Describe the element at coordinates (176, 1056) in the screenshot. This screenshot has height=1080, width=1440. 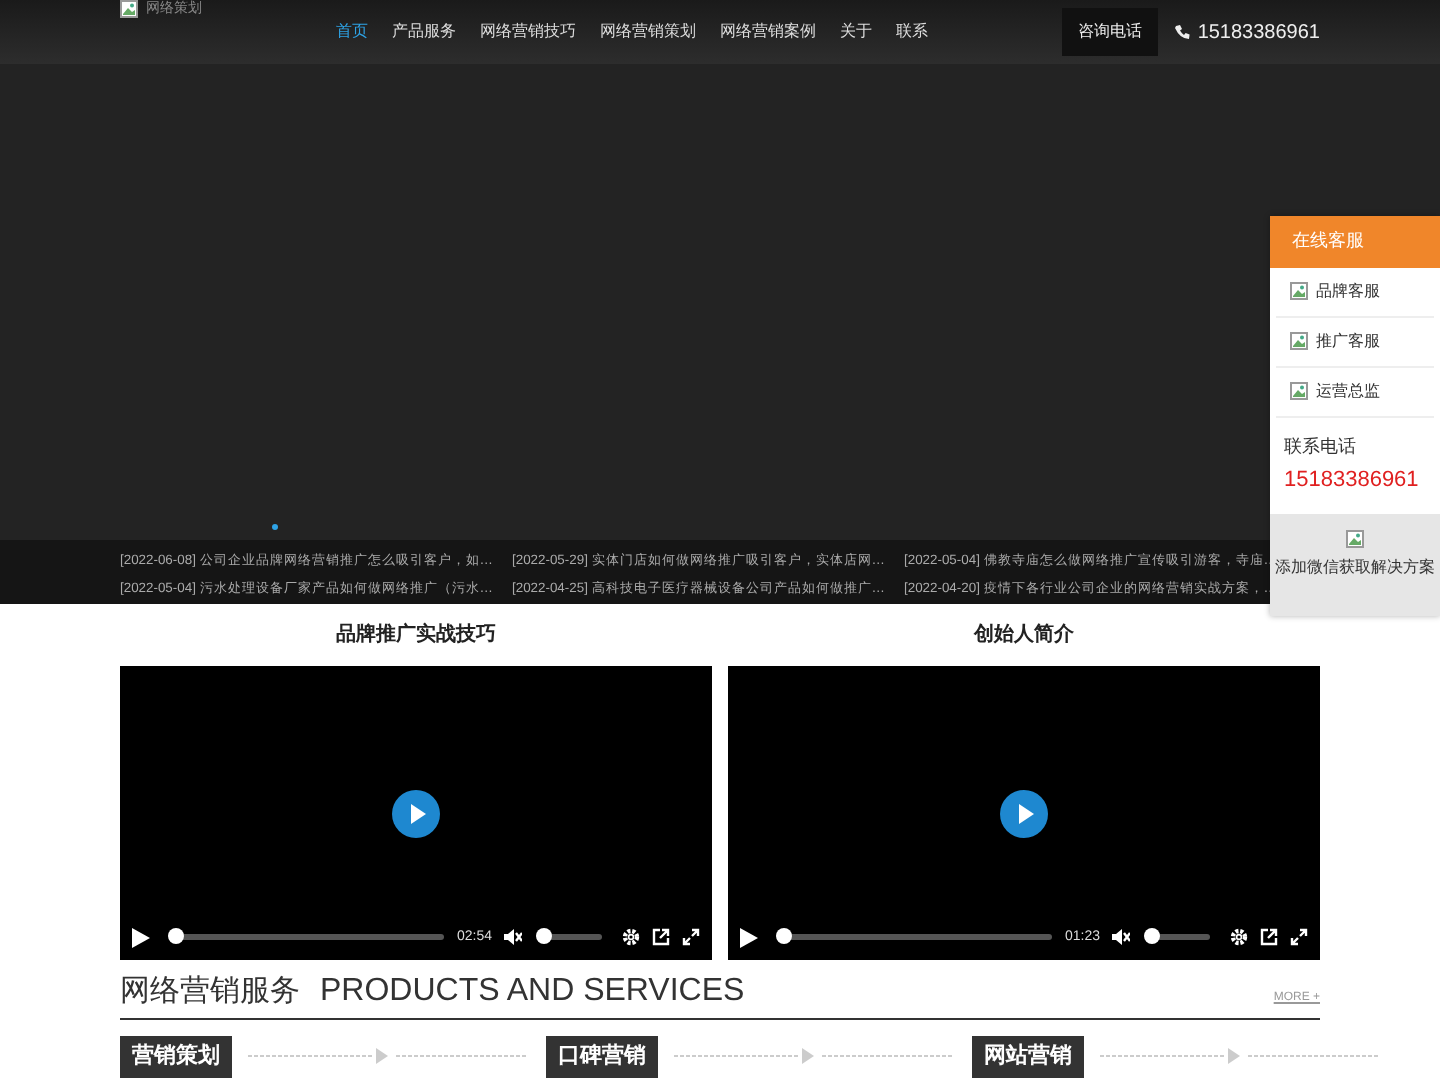
I see `service-tag: 营销策划` at that location.